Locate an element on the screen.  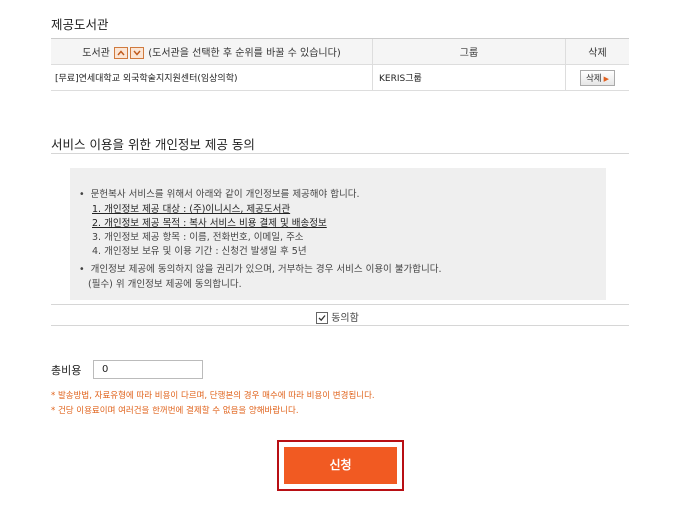
arrow-down-icon is located at coordinates (137, 53).